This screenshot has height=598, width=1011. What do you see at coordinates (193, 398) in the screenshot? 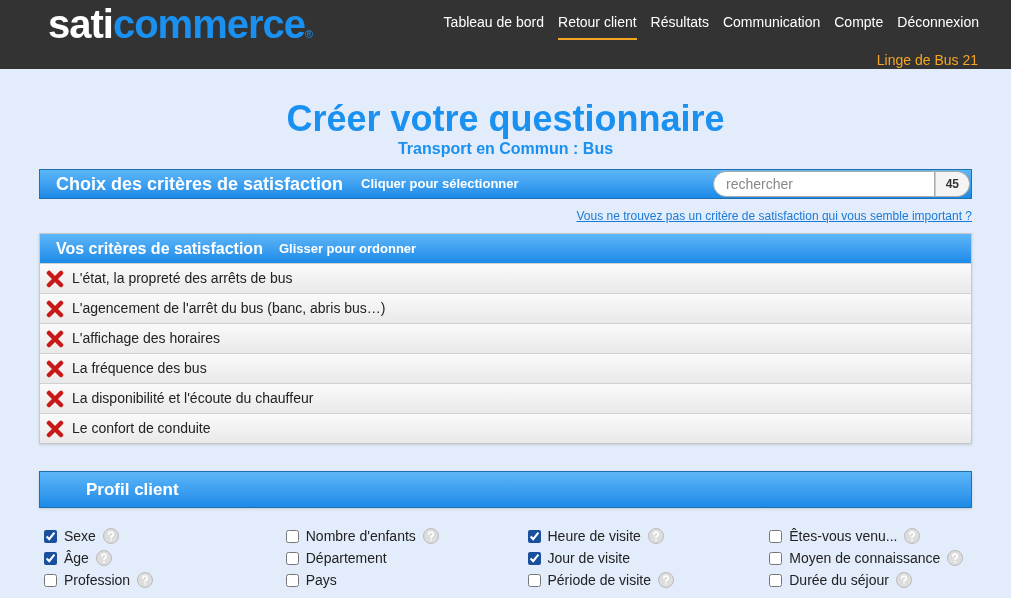
I see `criterion-label: La disponibilité et l'écoute du chauffeur` at bounding box center [193, 398].